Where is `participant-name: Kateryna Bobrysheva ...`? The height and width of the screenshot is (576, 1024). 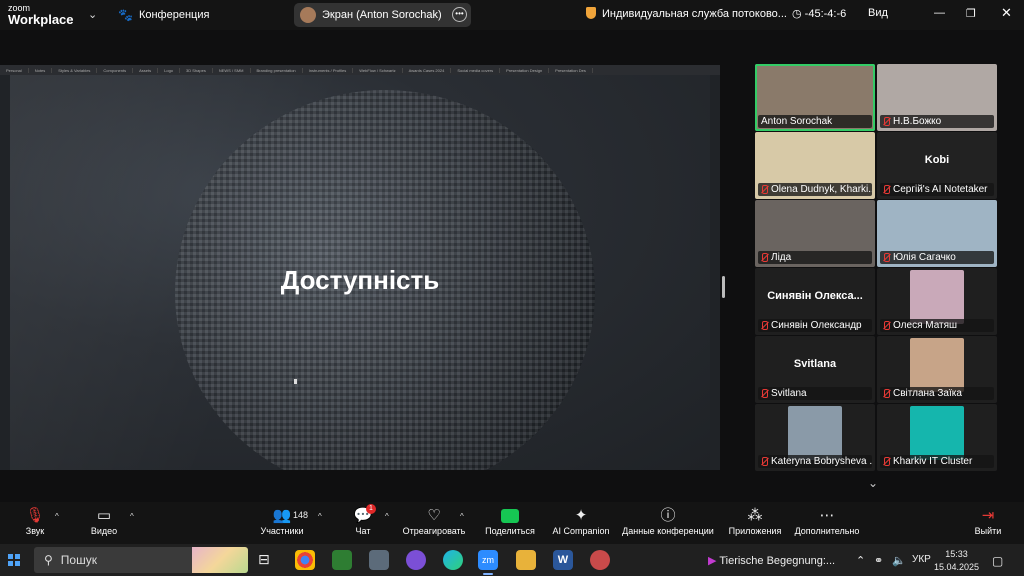 participant-name: Kateryna Bobrysheva ... is located at coordinates (821, 461).